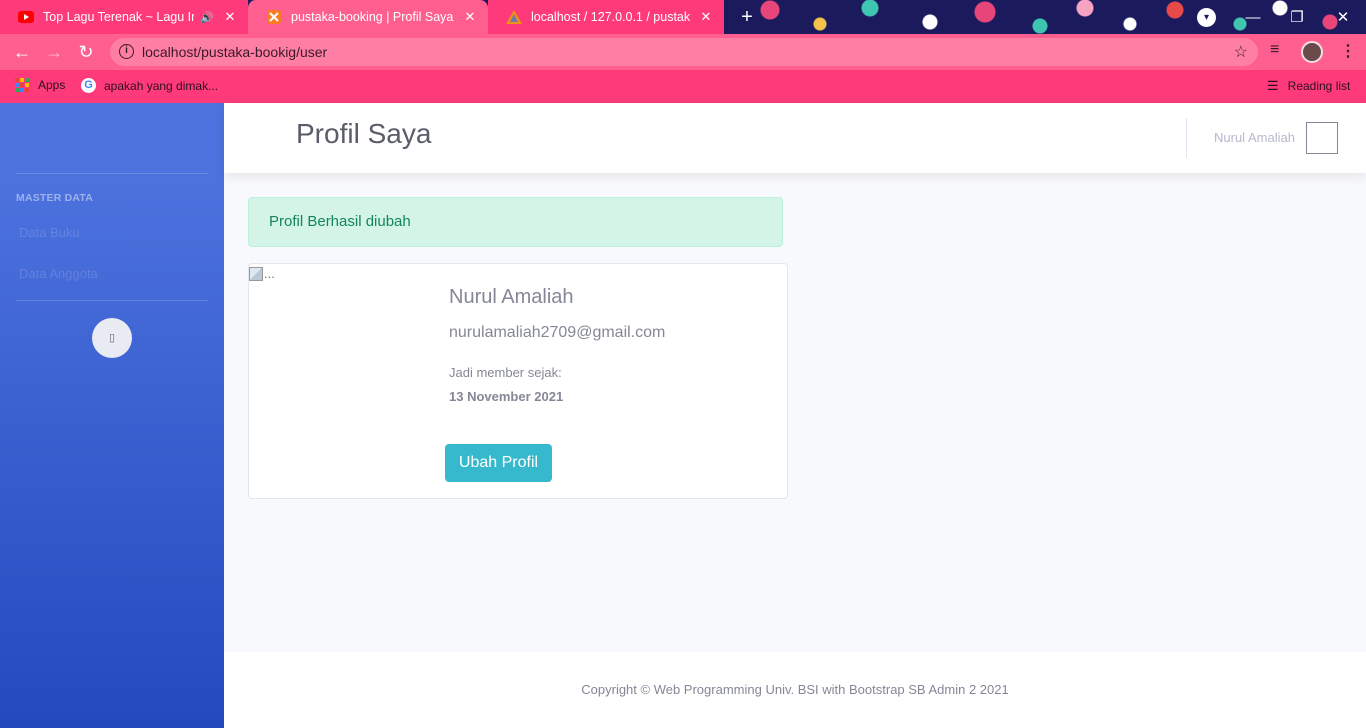  What do you see at coordinates (112, 338) in the screenshot?
I see `sidebar-toggle-button: ▯` at bounding box center [112, 338].